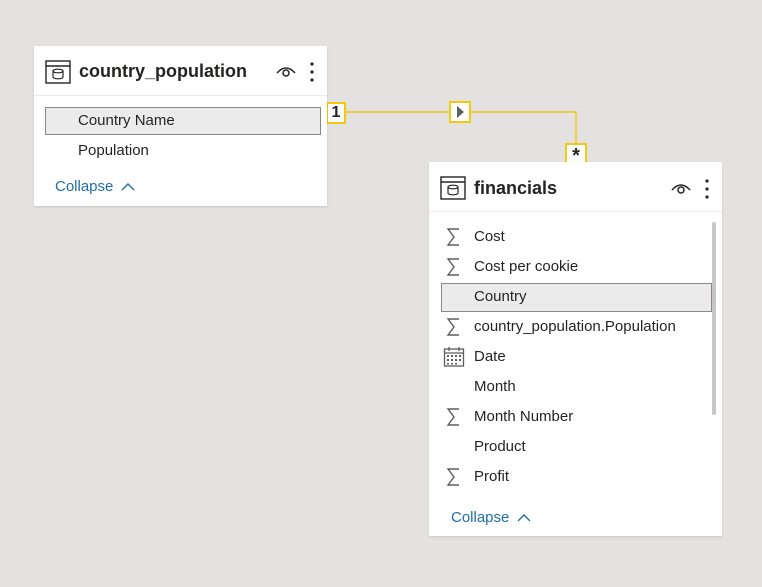 The height and width of the screenshot is (587, 762). What do you see at coordinates (500, 446) in the screenshot?
I see `field-label: Product` at bounding box center [500, 446].